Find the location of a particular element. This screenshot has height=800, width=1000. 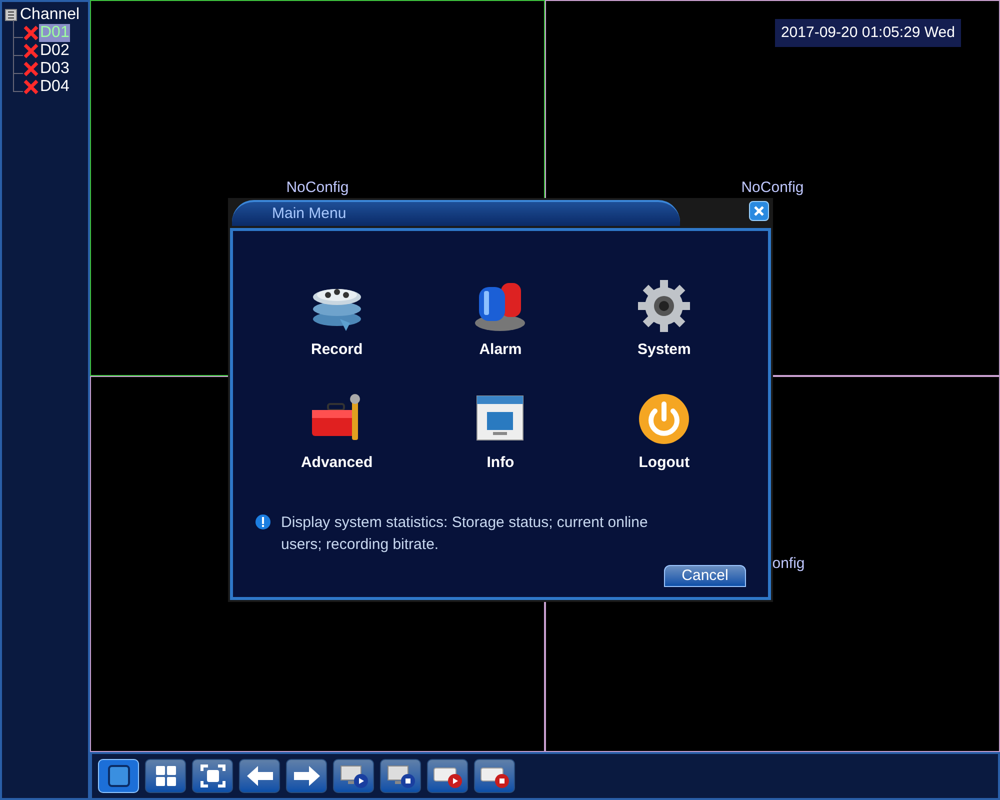

menu-item: System is located at coordinates (664, 320).